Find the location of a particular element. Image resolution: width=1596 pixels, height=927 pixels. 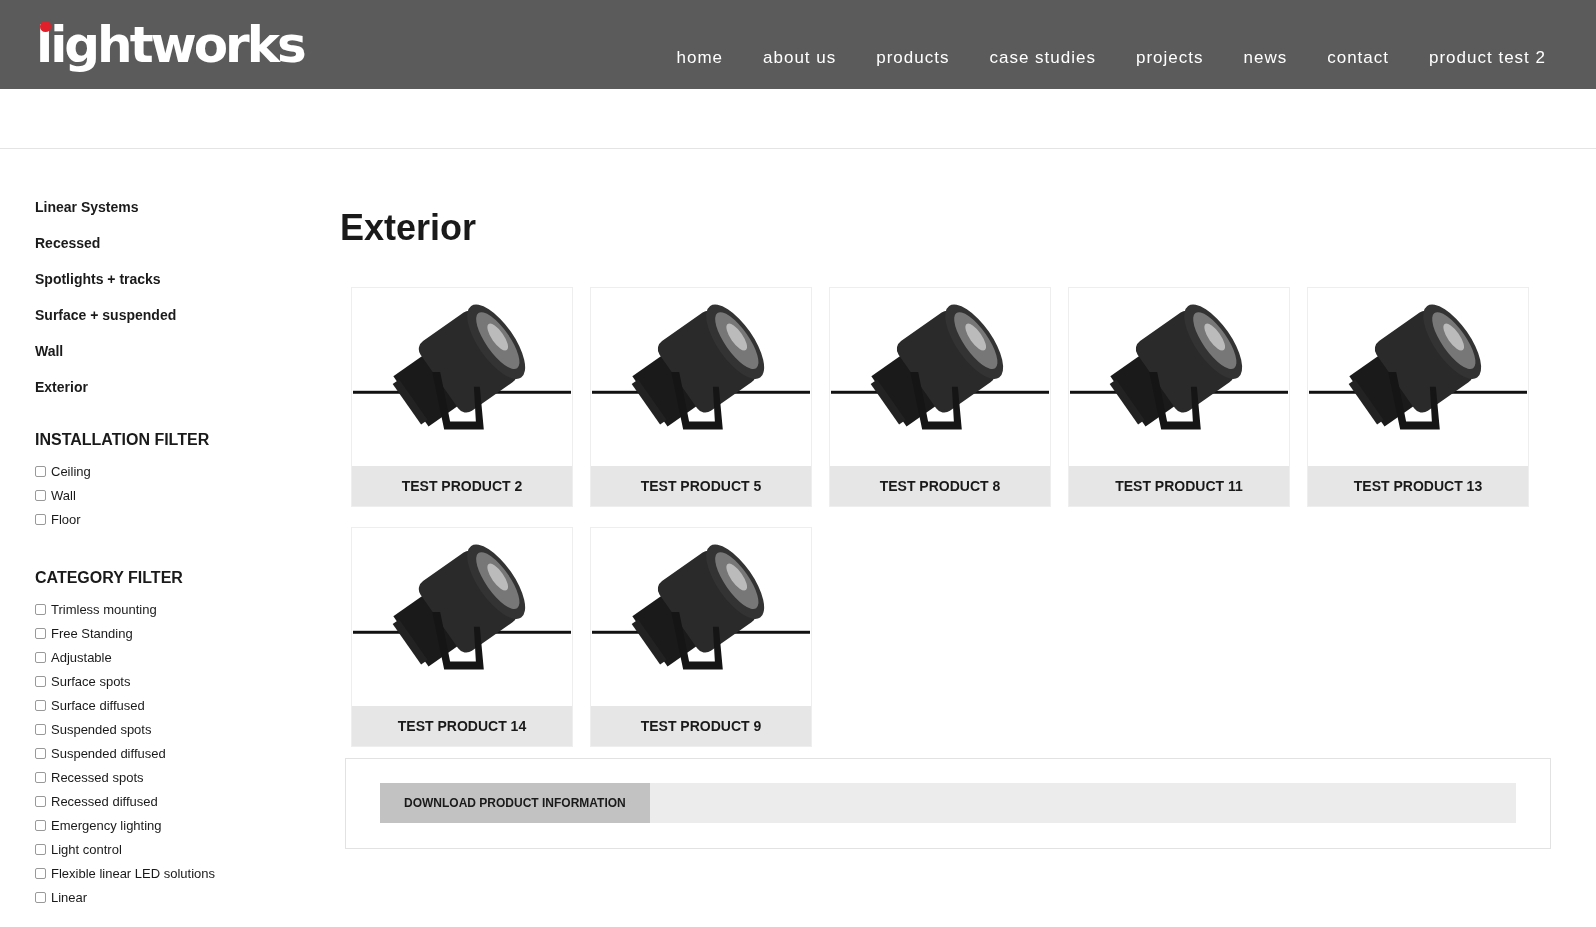

product-card: TEST PRODUCT 9 is located at coordinates (701, 637).